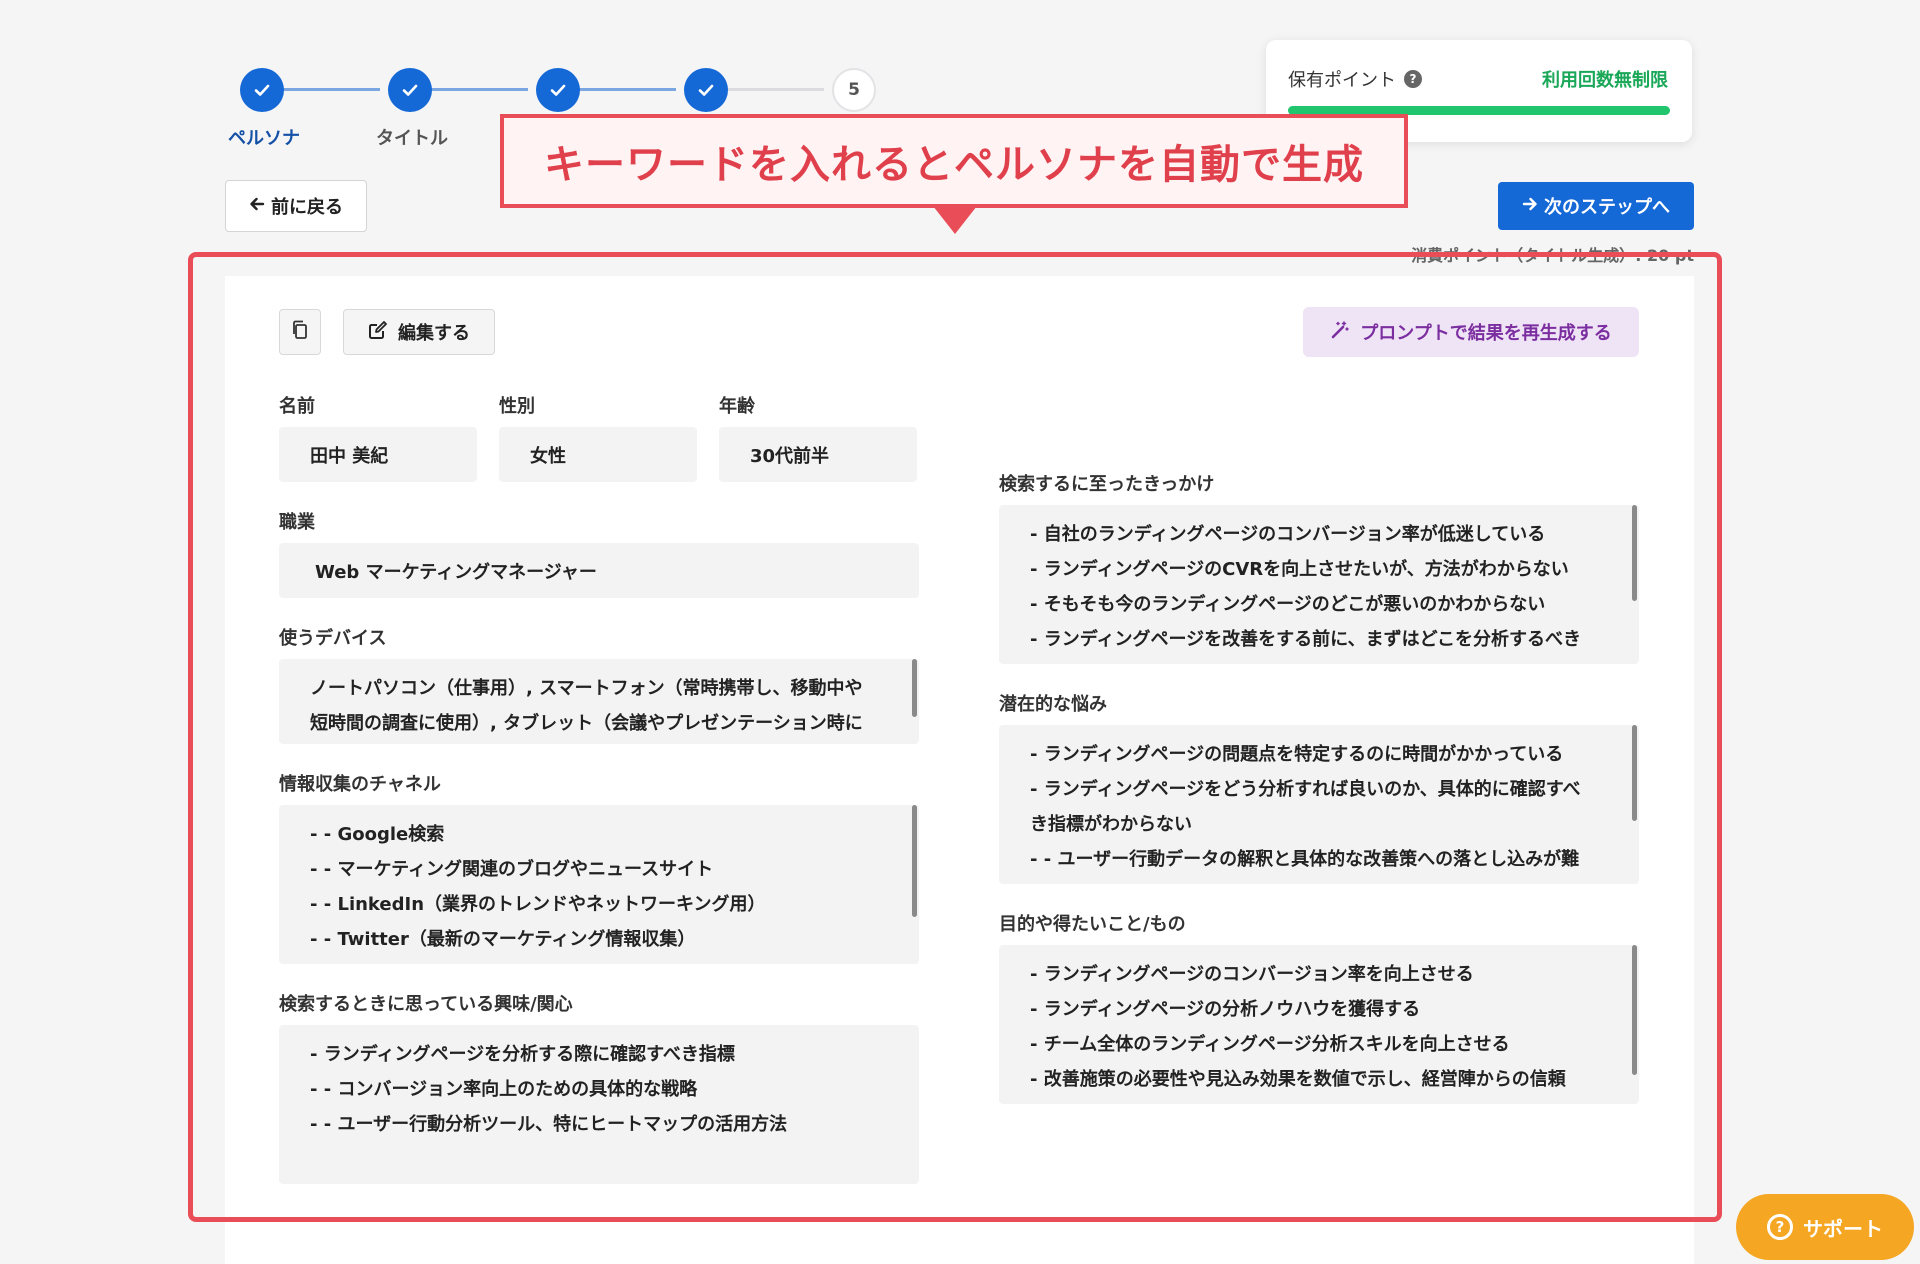 This screenshot has height=1264, width=1920. I want to click on name-field: 田中 美紀, so click(378, 454).